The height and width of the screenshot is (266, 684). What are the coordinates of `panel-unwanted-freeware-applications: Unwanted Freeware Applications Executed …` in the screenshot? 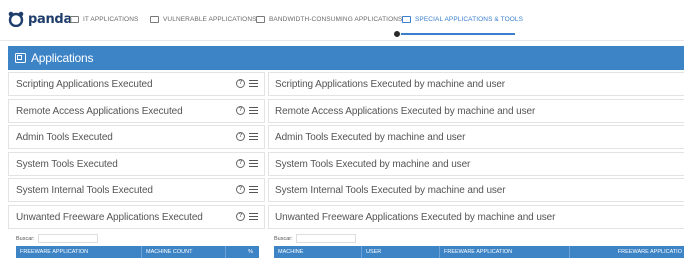 It's located at (136, 217).